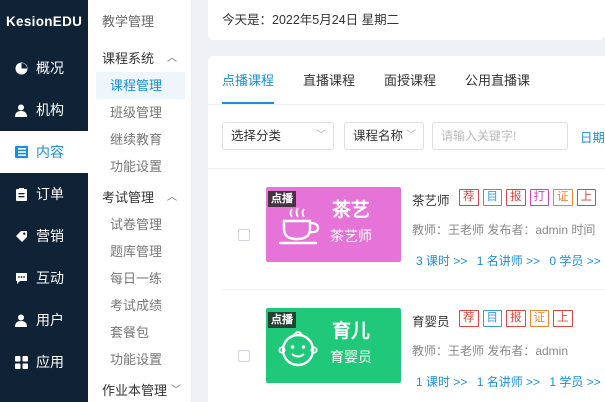  I want to click on submenu-group-homework: 作业本管理 ﹀, so click(139, 389).